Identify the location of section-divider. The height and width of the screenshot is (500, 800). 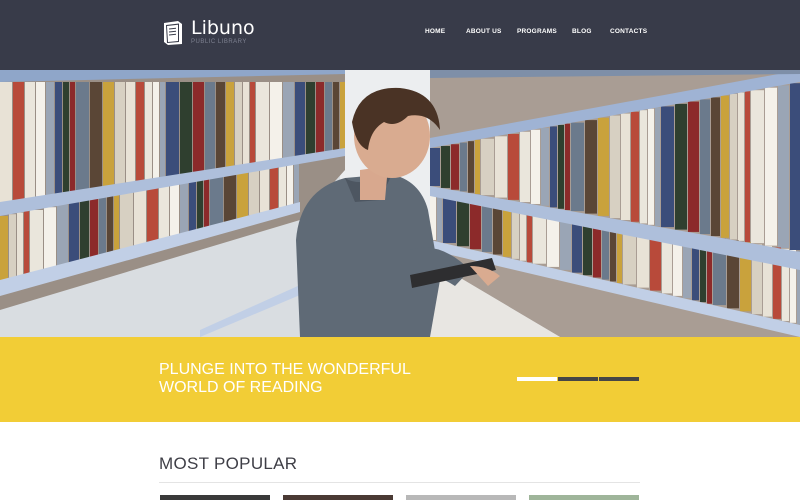
(399, 482).